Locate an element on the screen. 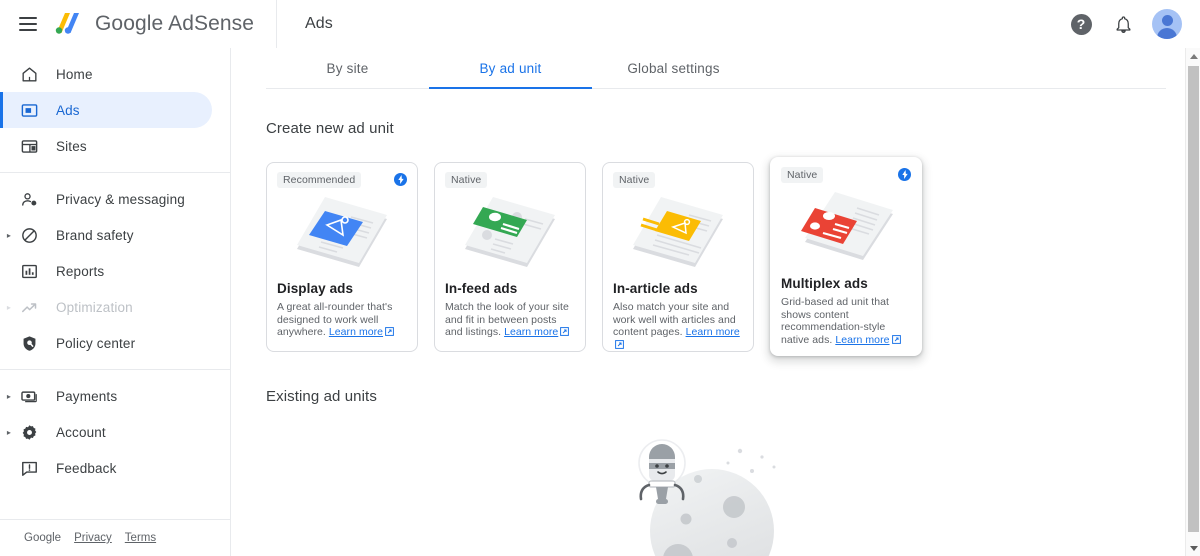 The height and width of the screenshot is (556, 1200). card-badge: Recommended is located at coordinates (319, 180).